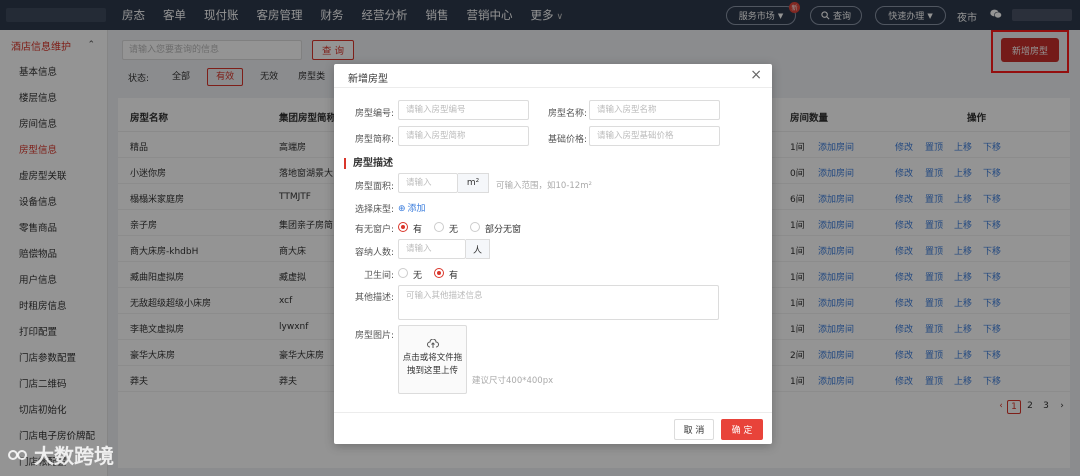 This screenshot has width=1080, height=476. What do you see at coordinates (368, 79) in the screenshot?
I see `dialog-title: 新增房型` at bounding box center [368, 79].